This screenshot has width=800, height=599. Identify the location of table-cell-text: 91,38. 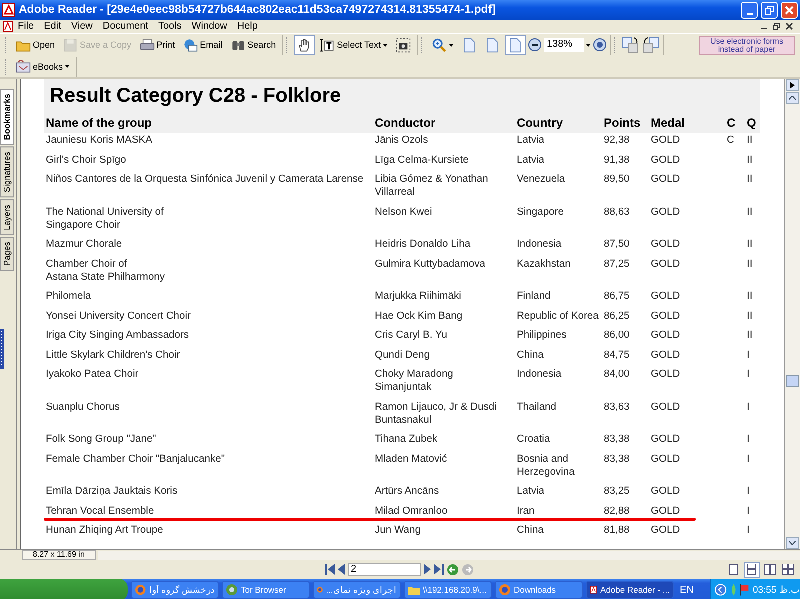
(617, 160).